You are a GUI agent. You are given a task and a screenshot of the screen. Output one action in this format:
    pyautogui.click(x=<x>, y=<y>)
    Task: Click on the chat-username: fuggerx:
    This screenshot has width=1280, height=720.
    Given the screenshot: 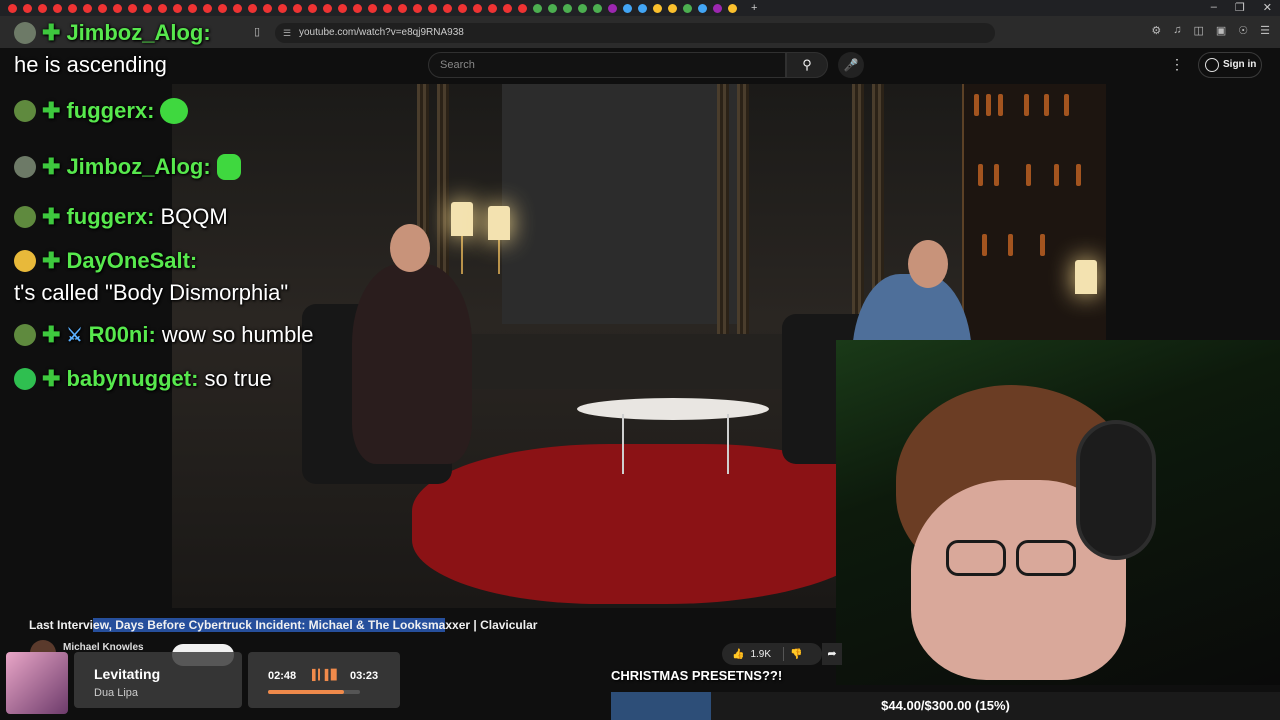 What is the action you would take?
    pyautogui.click(x=110, y=110)
    